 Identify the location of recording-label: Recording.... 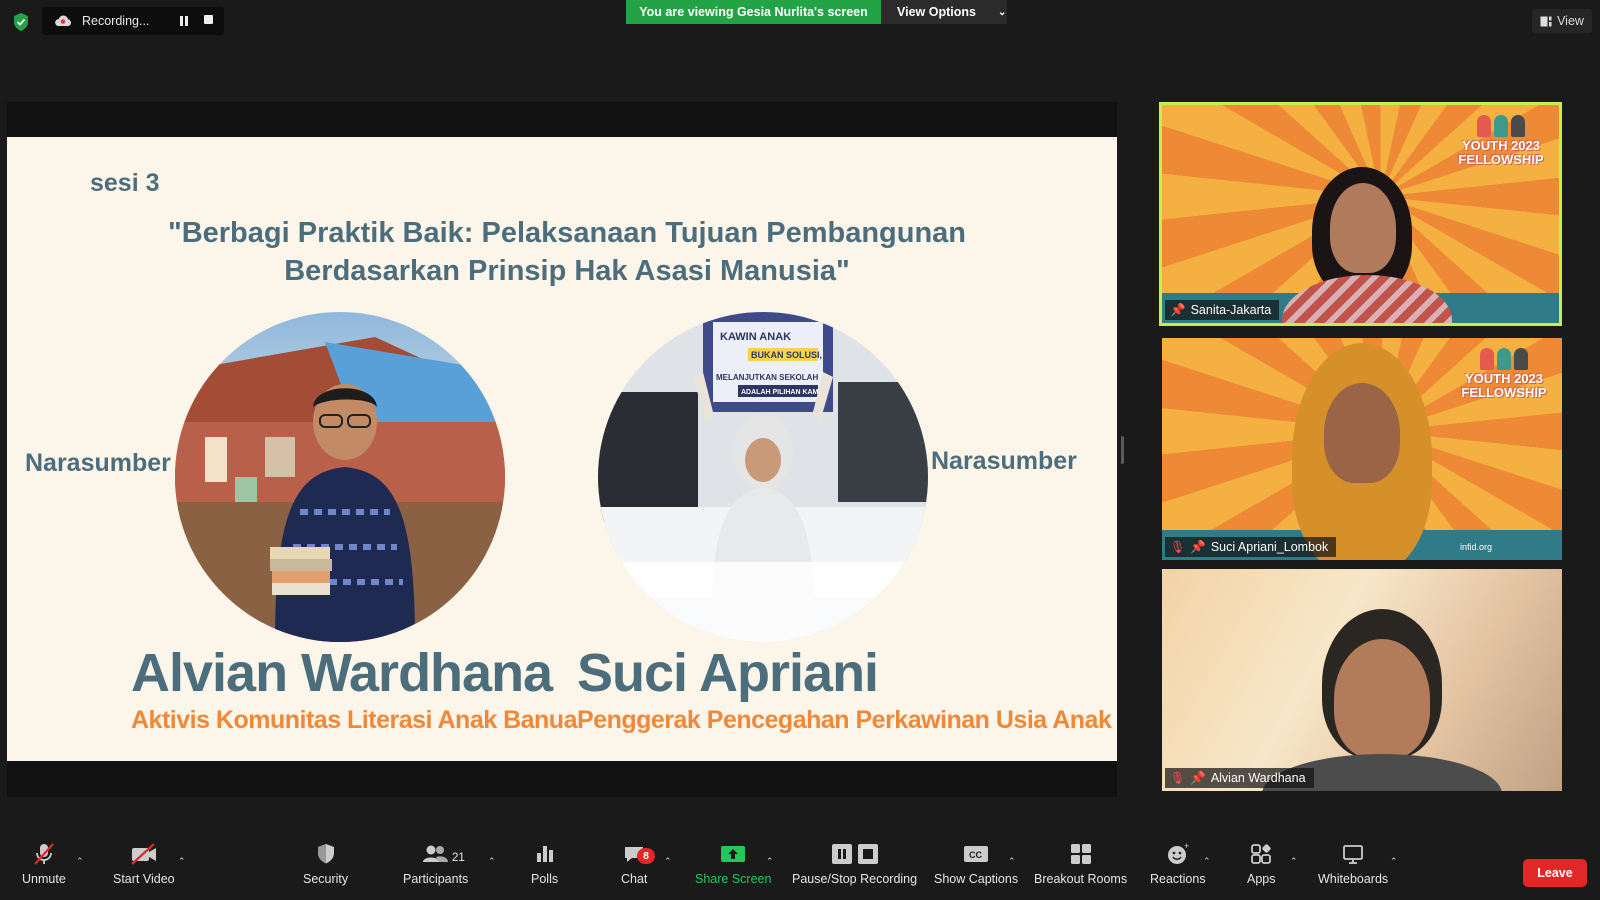
(116, 21).